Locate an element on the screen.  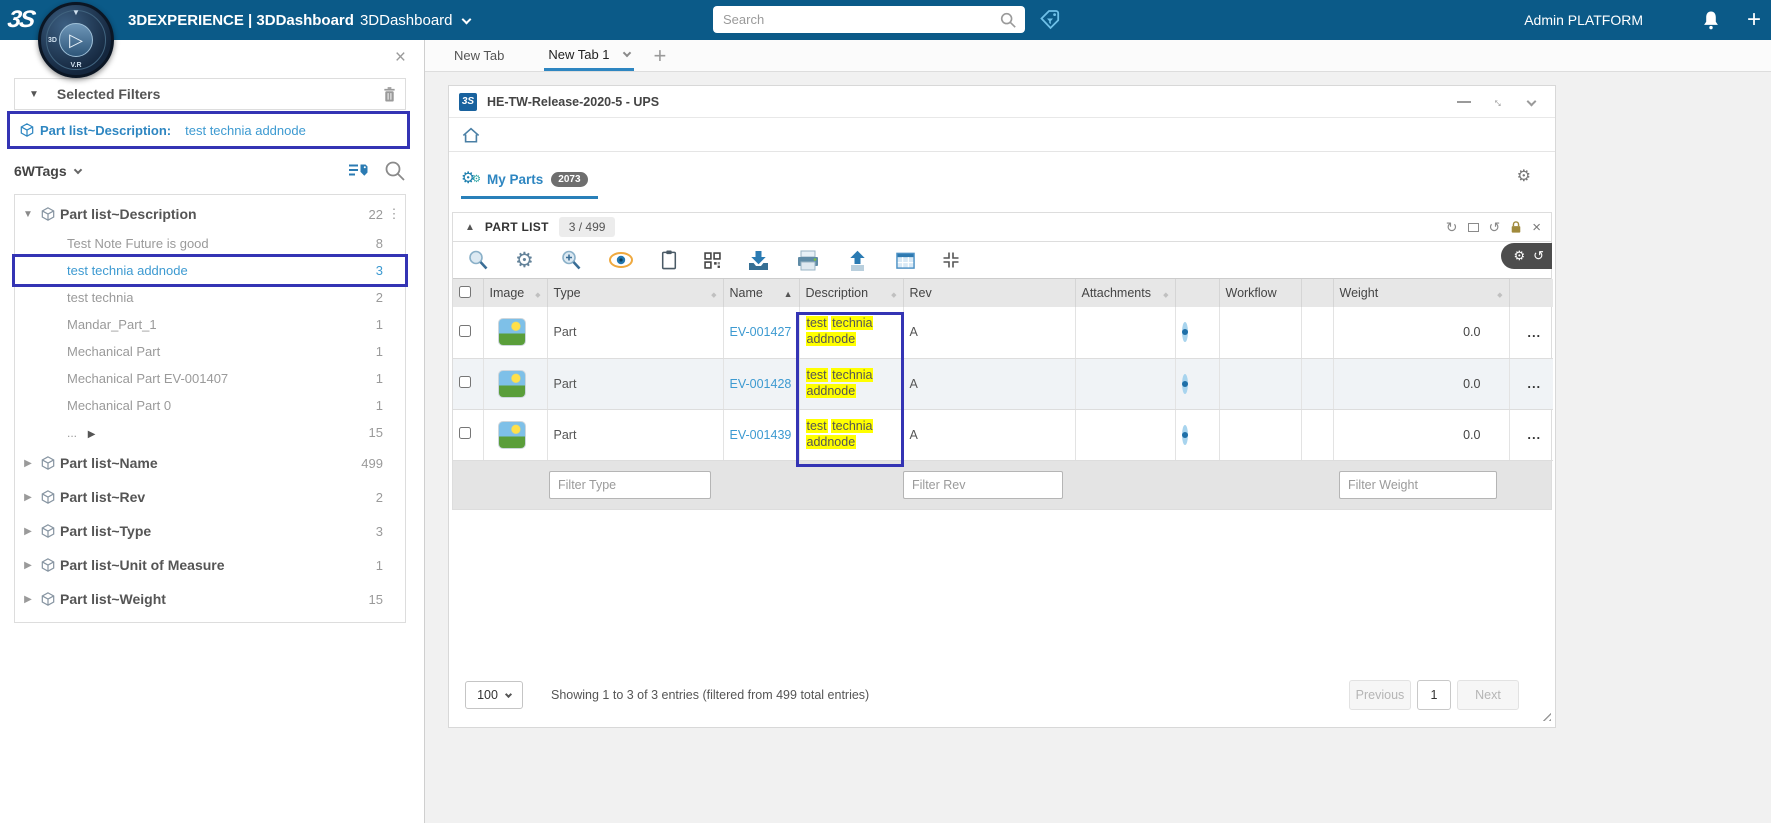
compass-widget: ▼ 3D V.R ▷ is located at coordinates (76, 40).